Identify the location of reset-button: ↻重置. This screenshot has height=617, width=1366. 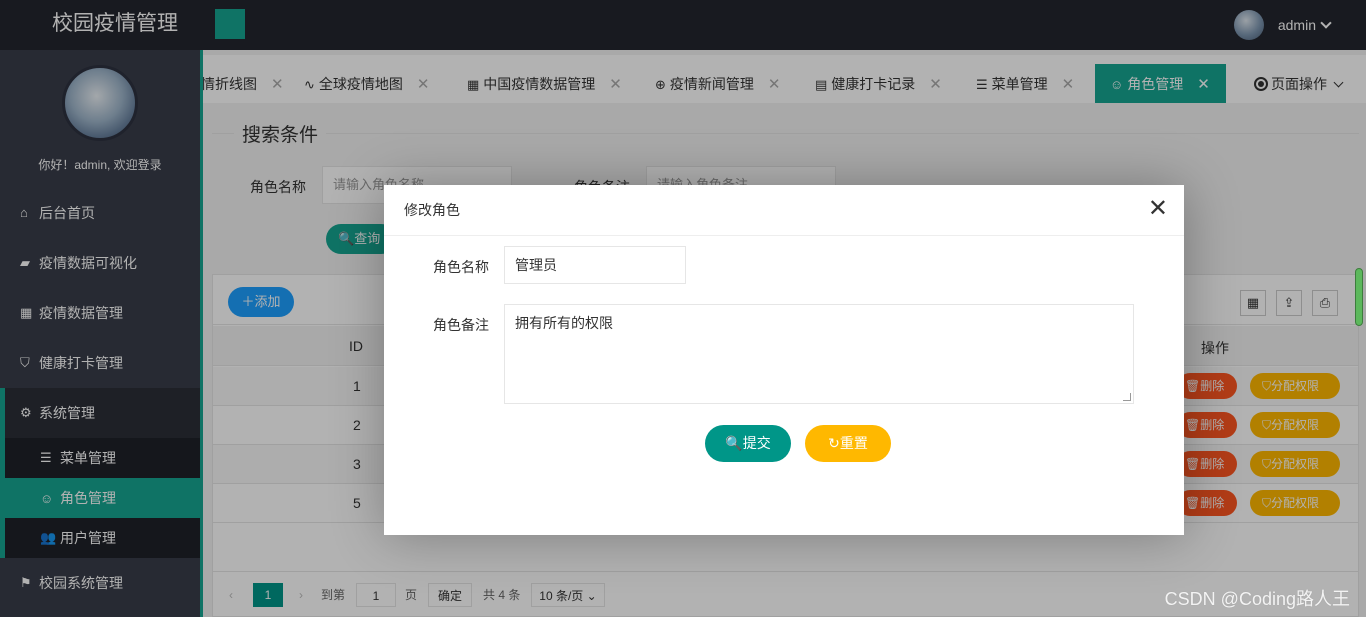
(848, 443).